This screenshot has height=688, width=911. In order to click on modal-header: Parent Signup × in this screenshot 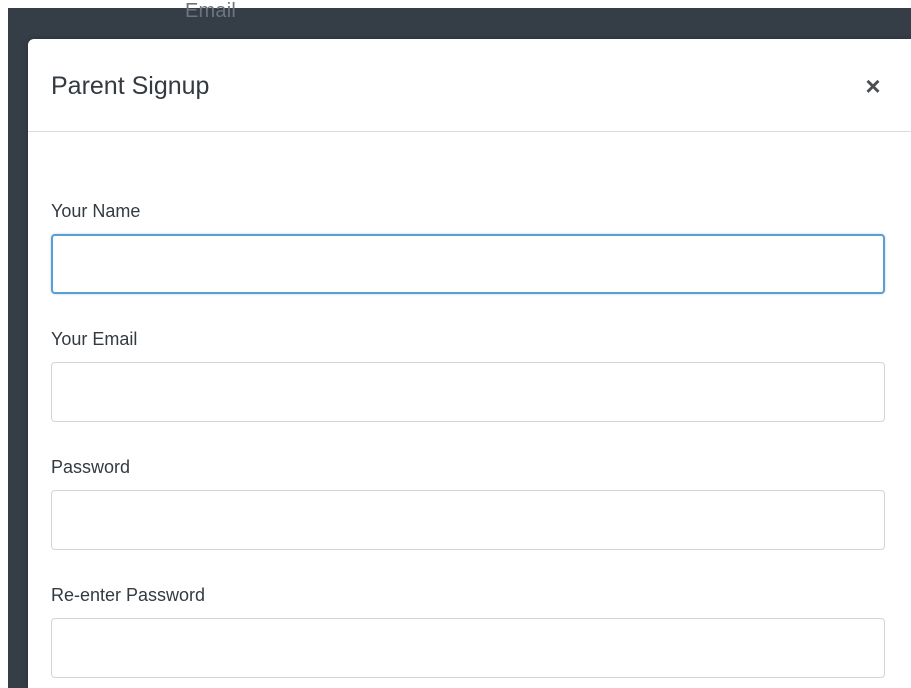, I will do `click(469, 85)`.